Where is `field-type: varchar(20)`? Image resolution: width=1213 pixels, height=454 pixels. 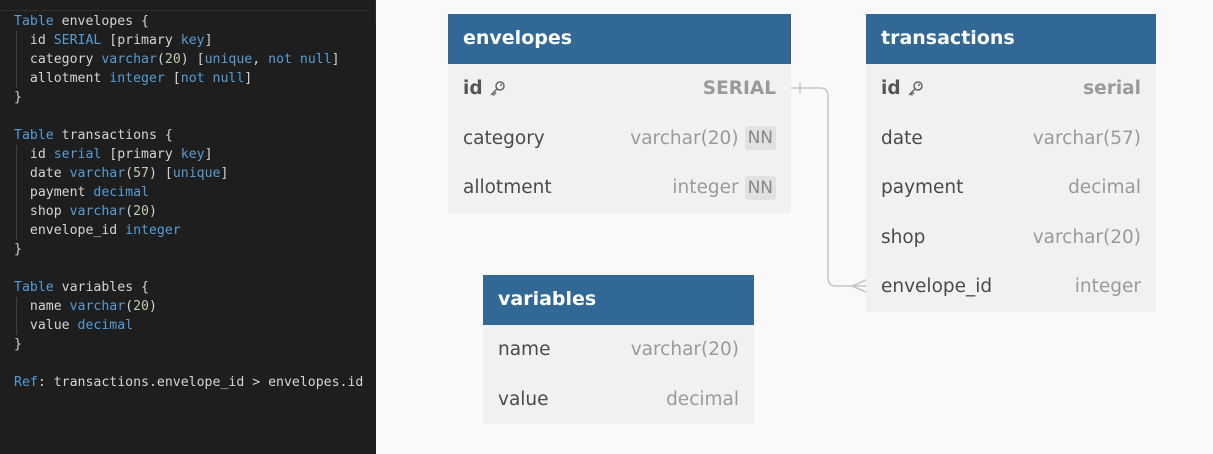
field-type: varchar(20) is located at coordinates (685, 349).